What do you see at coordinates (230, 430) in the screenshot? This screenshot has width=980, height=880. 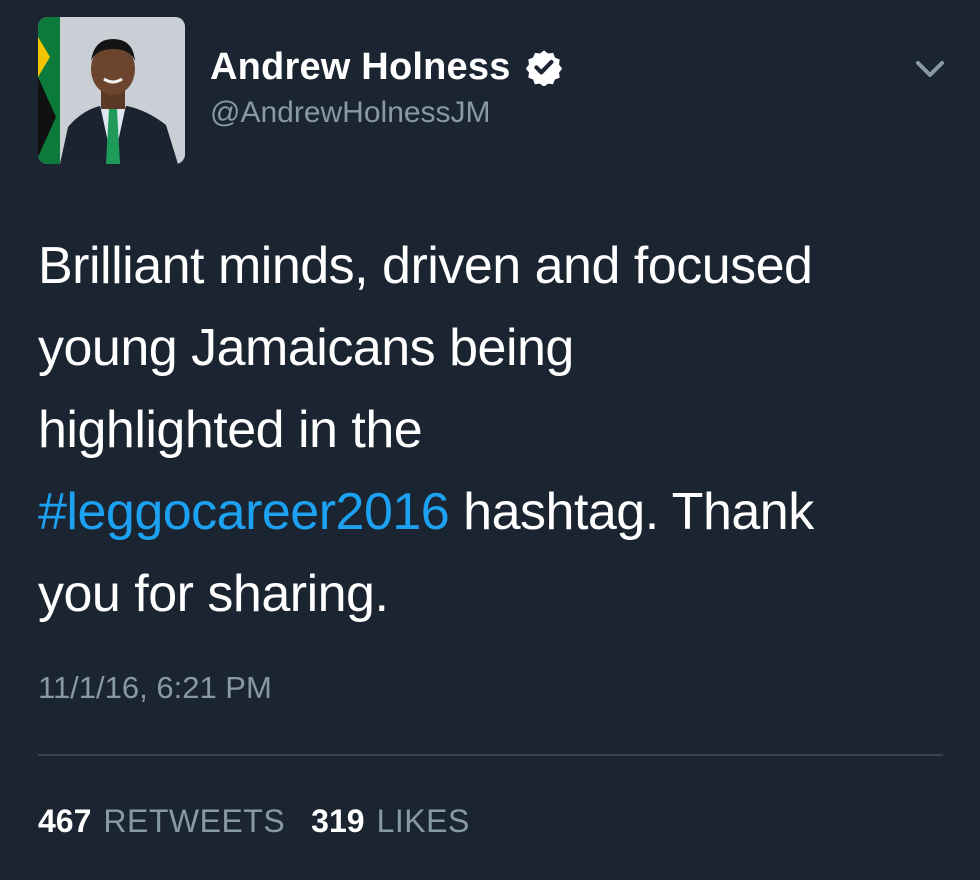 I see `tweet-text-line: highlighted in the` at bounding box center [230, 430].